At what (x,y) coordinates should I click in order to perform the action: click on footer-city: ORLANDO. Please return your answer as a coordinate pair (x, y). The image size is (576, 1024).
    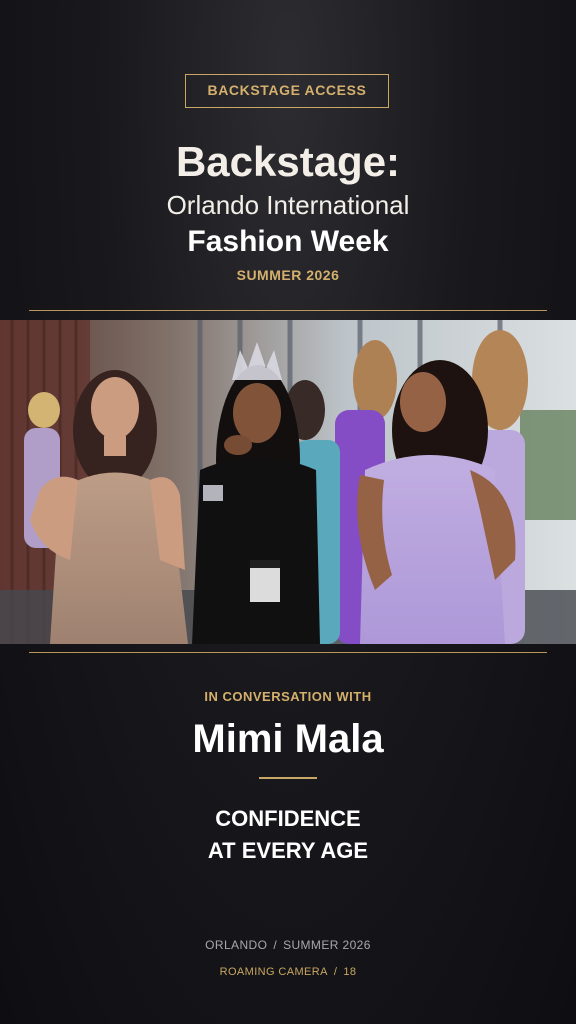
    Looking at the image, I should click on (236, 945).